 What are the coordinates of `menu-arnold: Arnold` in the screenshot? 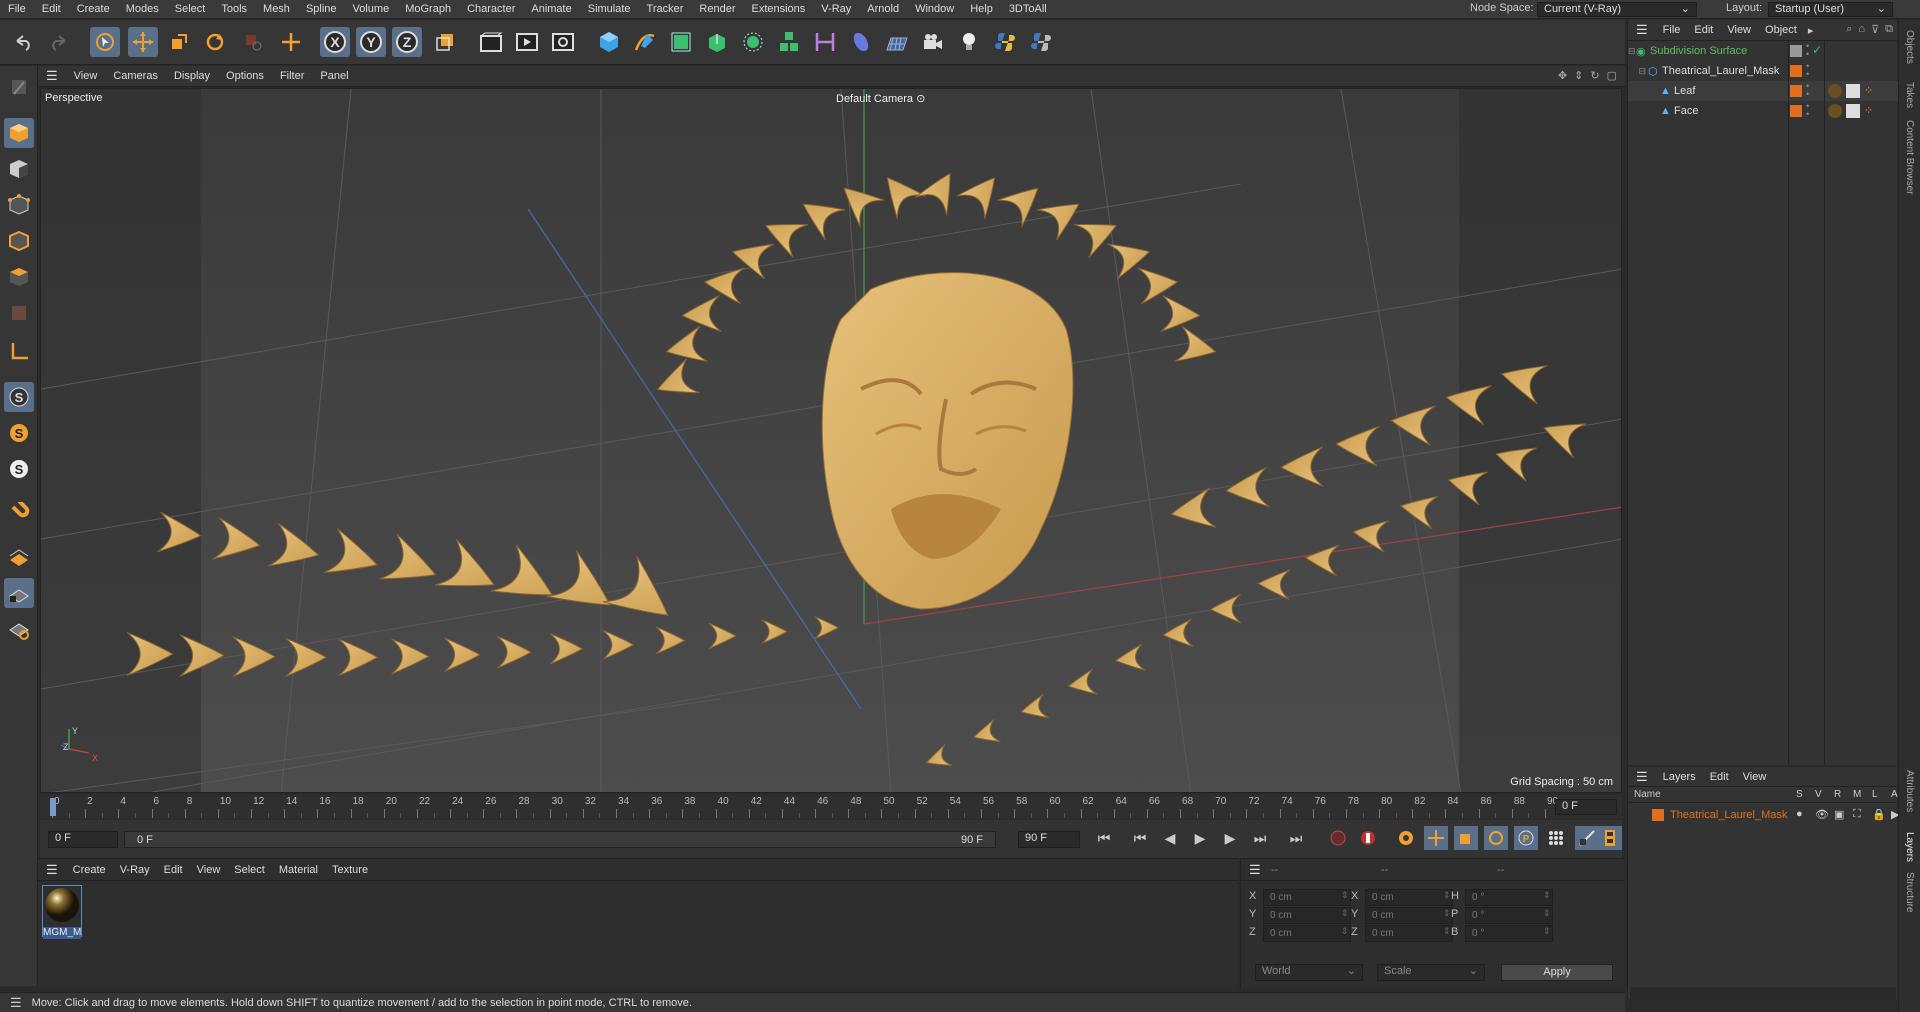 It's located at (883, 9).